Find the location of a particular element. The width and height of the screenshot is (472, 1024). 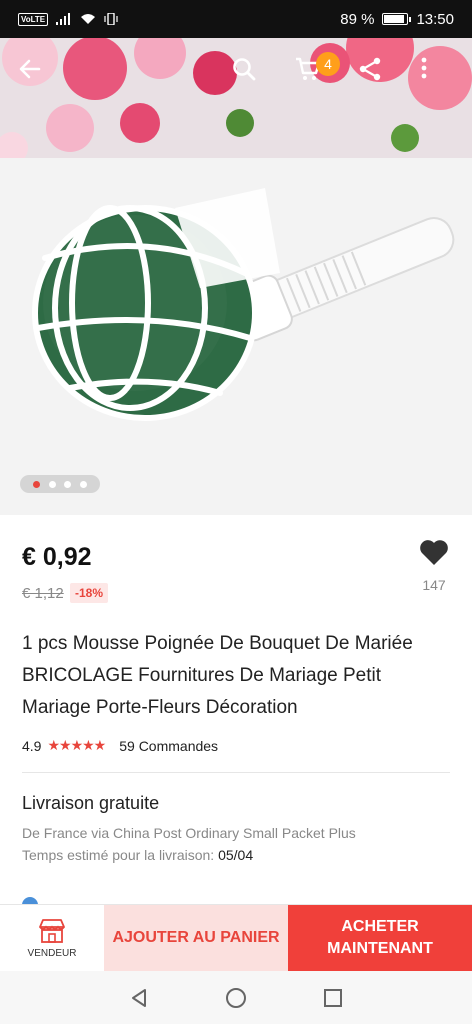

battery-percent: 89 % is located at coordinates (357, 19).